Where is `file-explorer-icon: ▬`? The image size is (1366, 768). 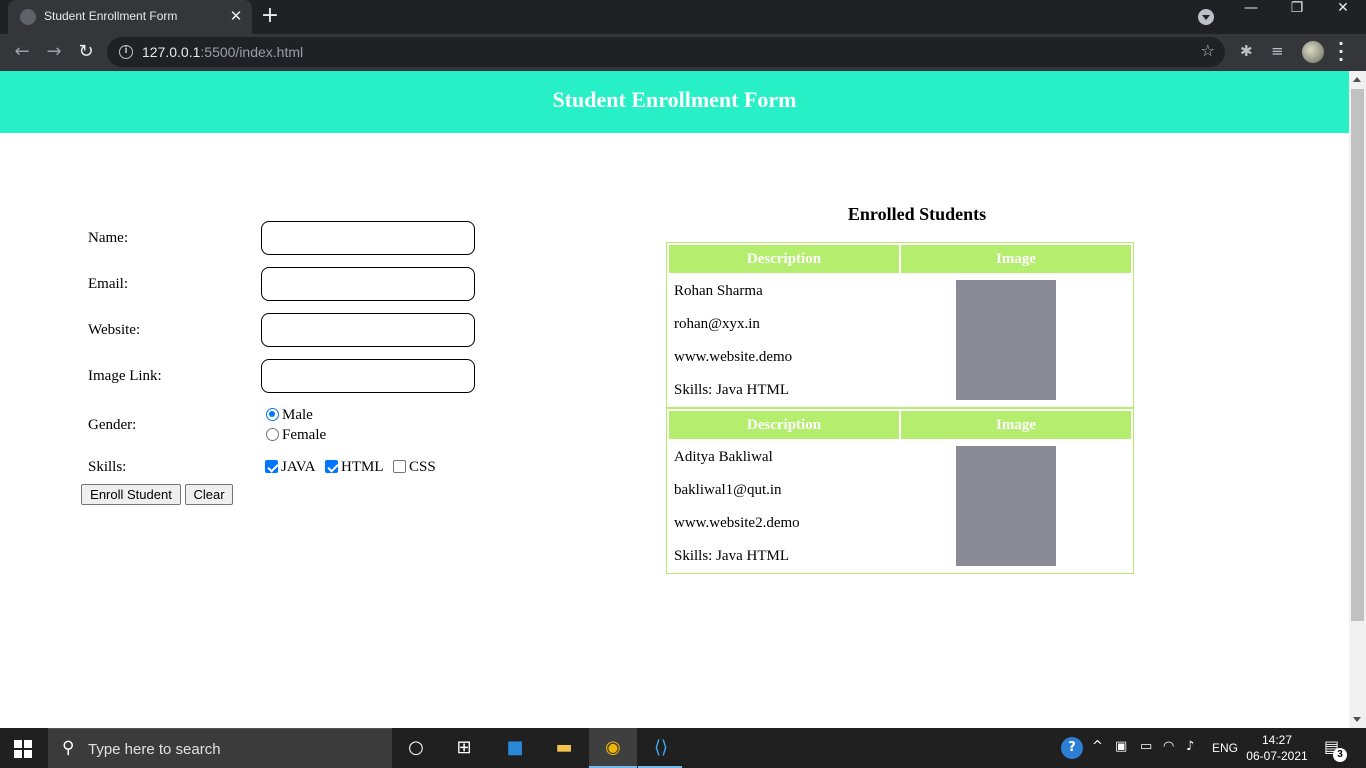 file-explorer-icon: ▬ is located at coordinates (564, 748).